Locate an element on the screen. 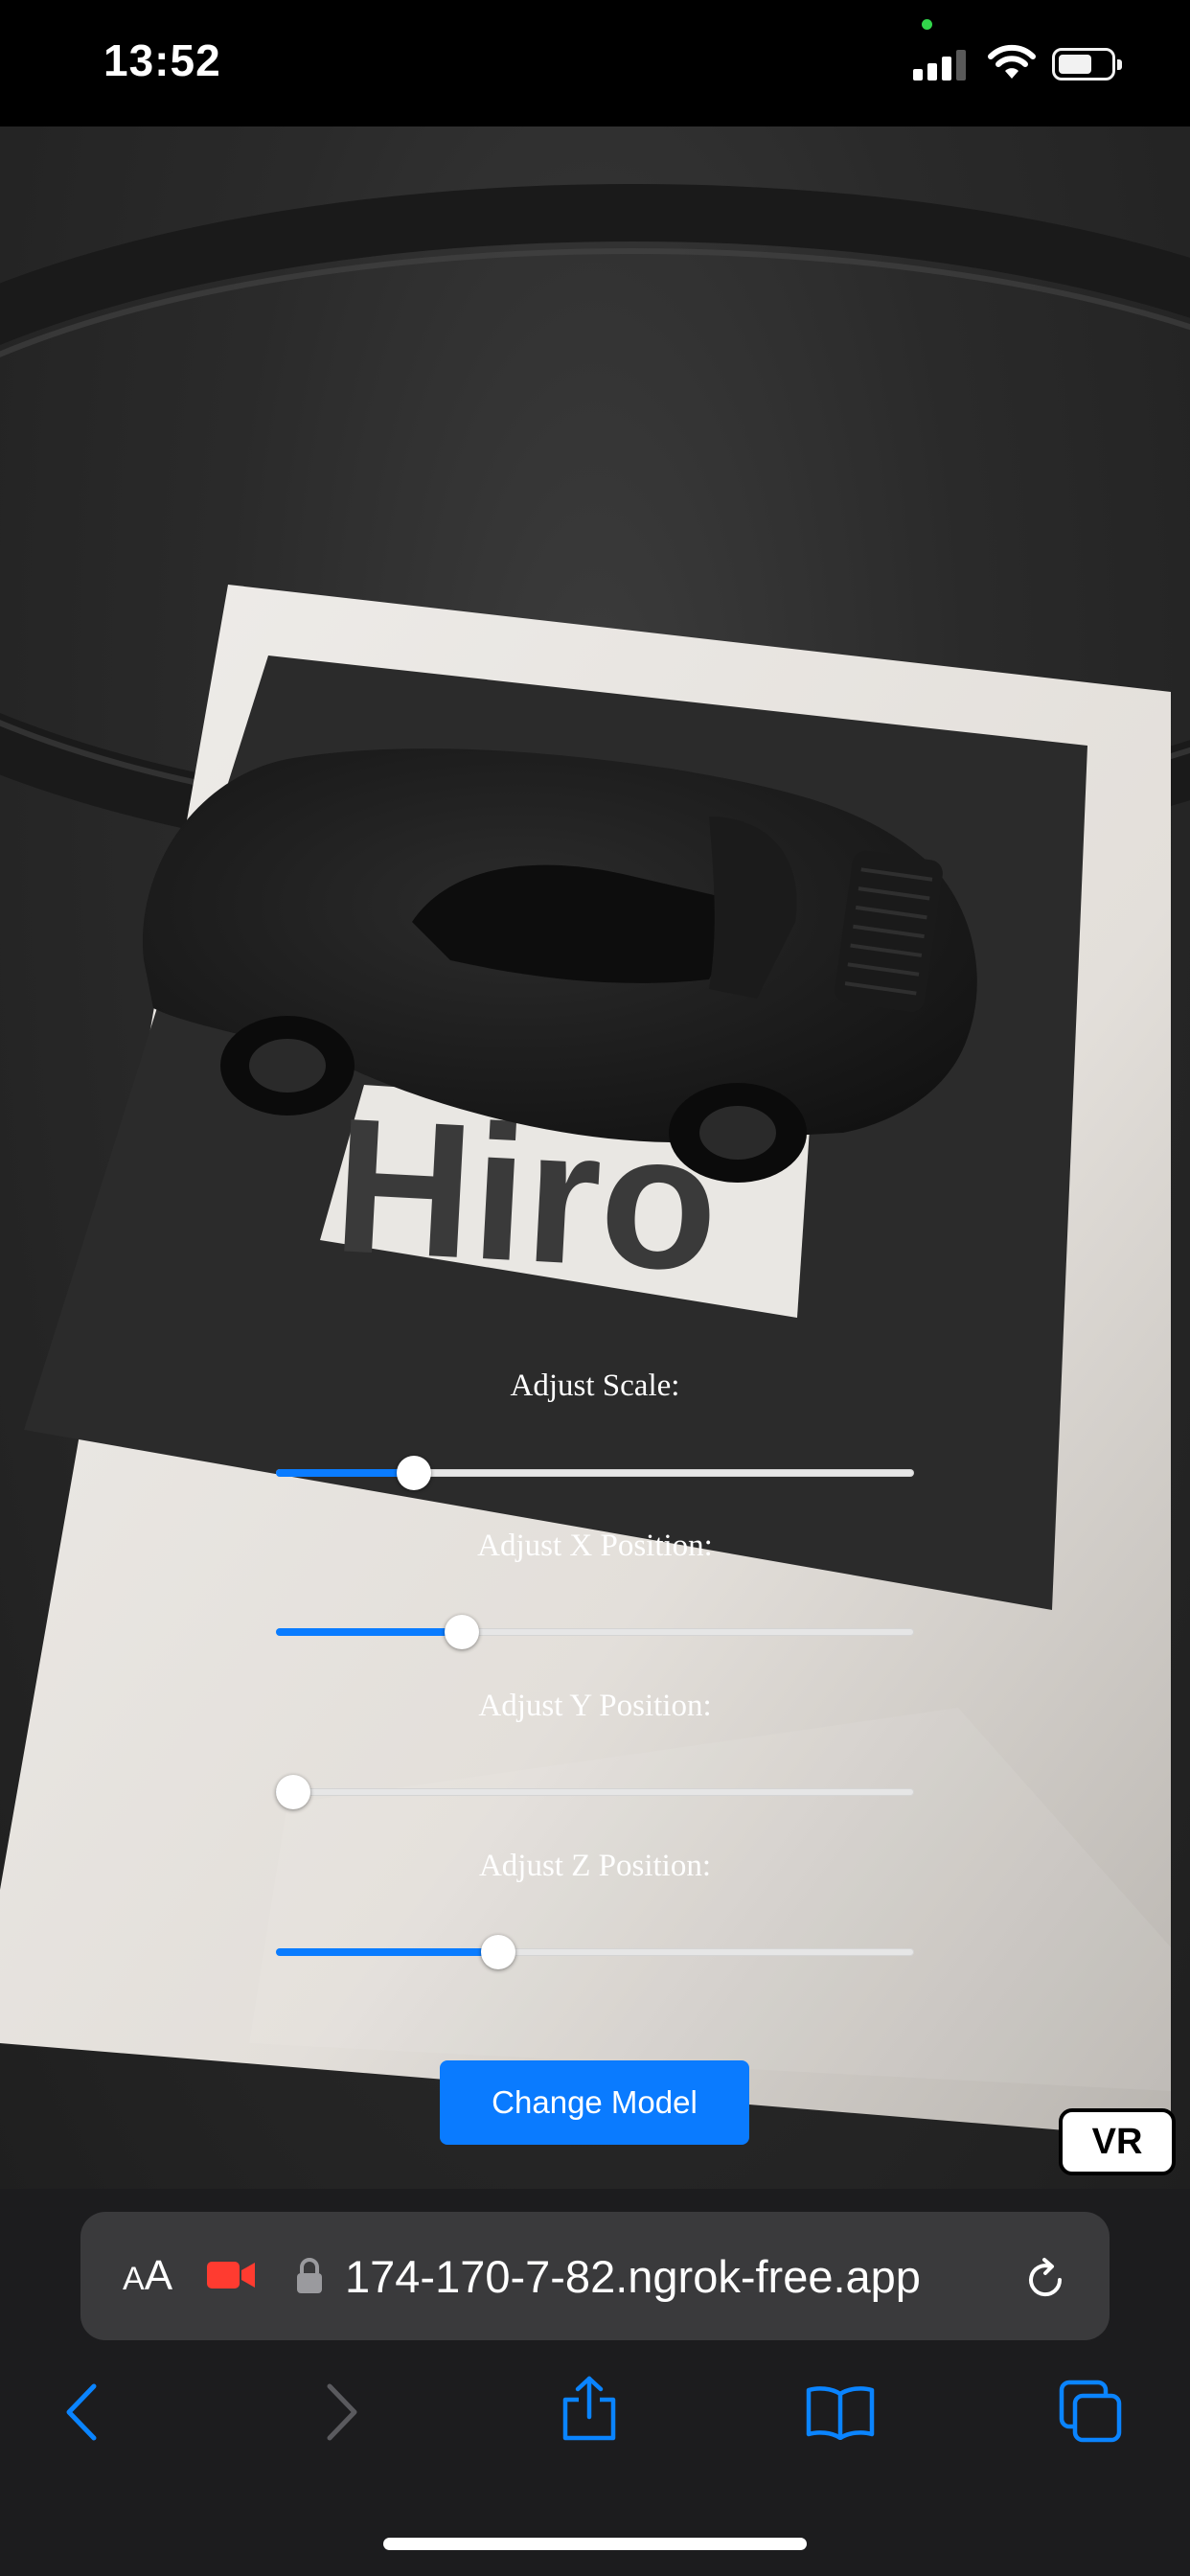  lock-icon is located at coordinates (310, 2275).